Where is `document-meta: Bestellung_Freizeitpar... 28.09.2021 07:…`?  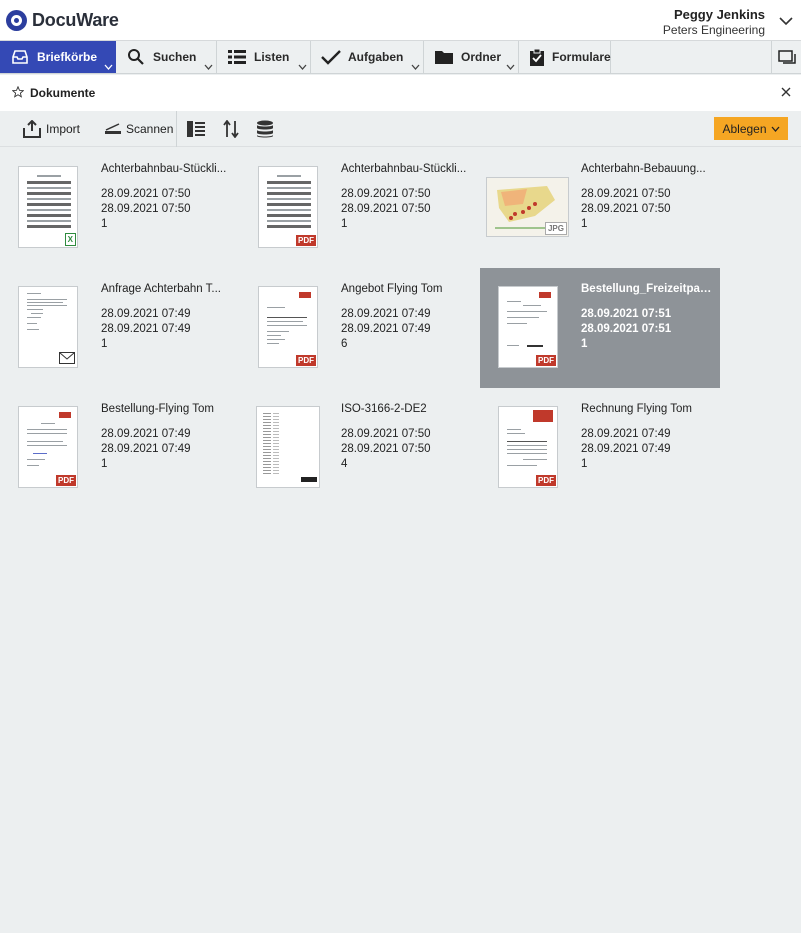
document-meta: Bestellung_Freizeitpar... 28.09.2021 07:… is located at coordinates (647, 317).